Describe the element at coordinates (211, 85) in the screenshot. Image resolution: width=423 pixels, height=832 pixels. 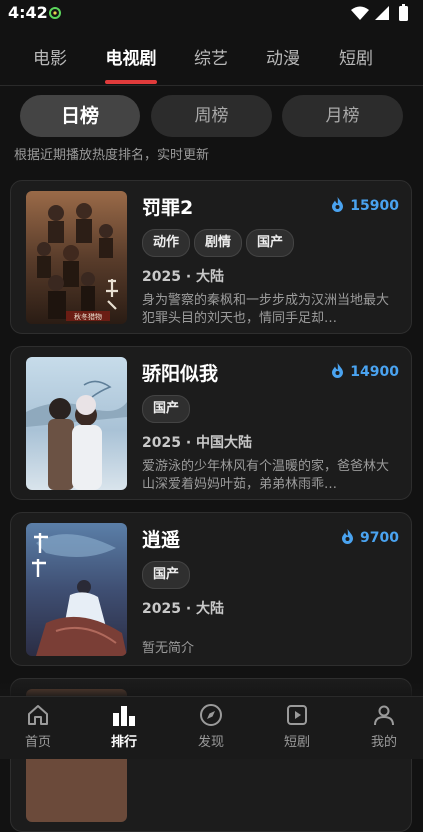
I see `tabs-divider` at that location.